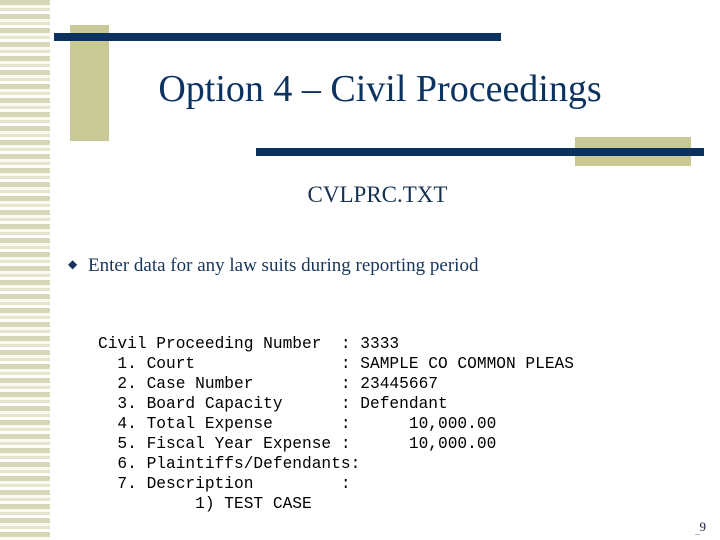 The height and width of the screenshot is (540, 720). I want to click on terminal-line: 3. Board Capacity : Defendant, so click(273, 404).